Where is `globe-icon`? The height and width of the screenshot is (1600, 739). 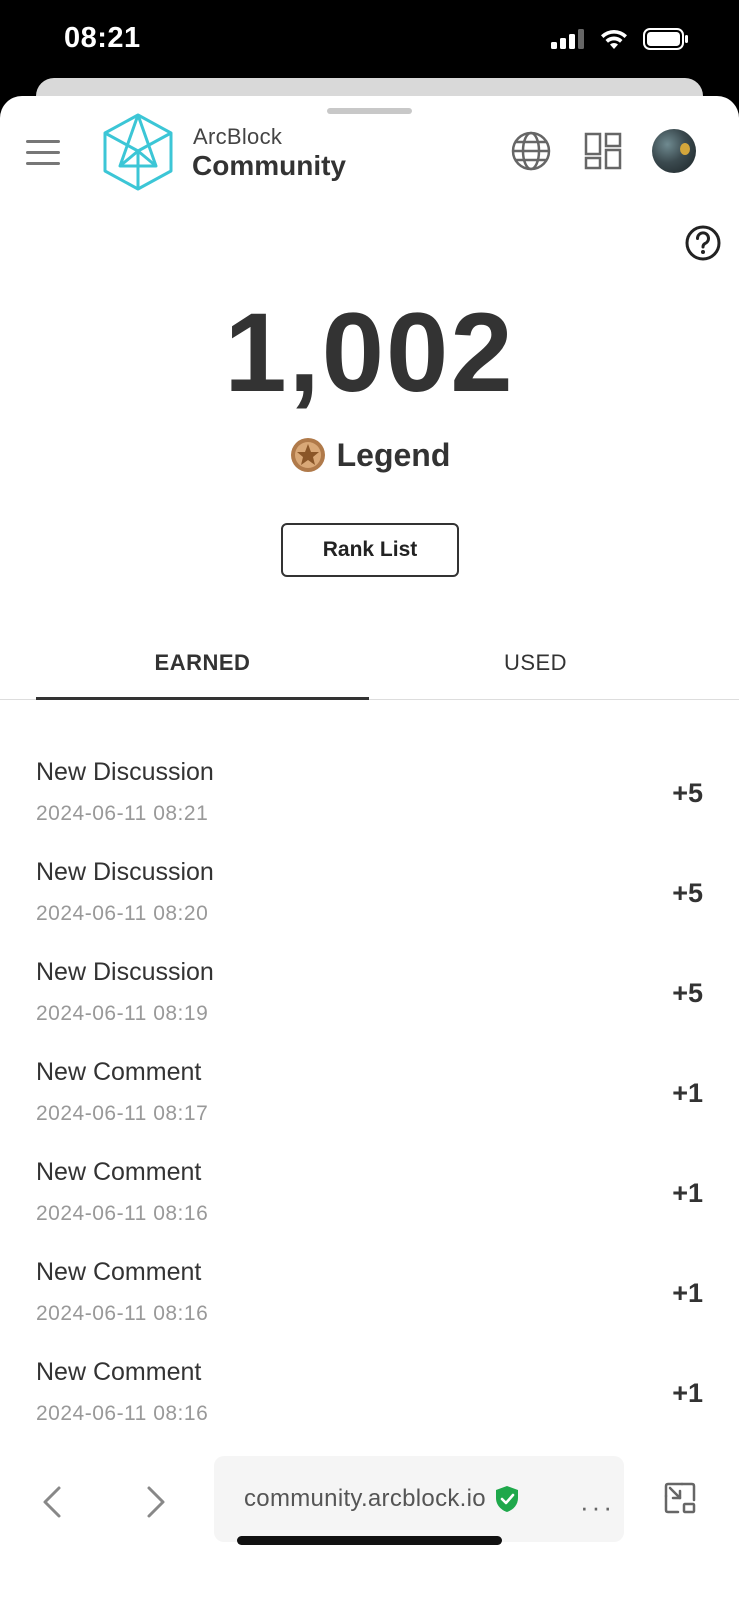
globe-icon is located at coordinates (531, 151).